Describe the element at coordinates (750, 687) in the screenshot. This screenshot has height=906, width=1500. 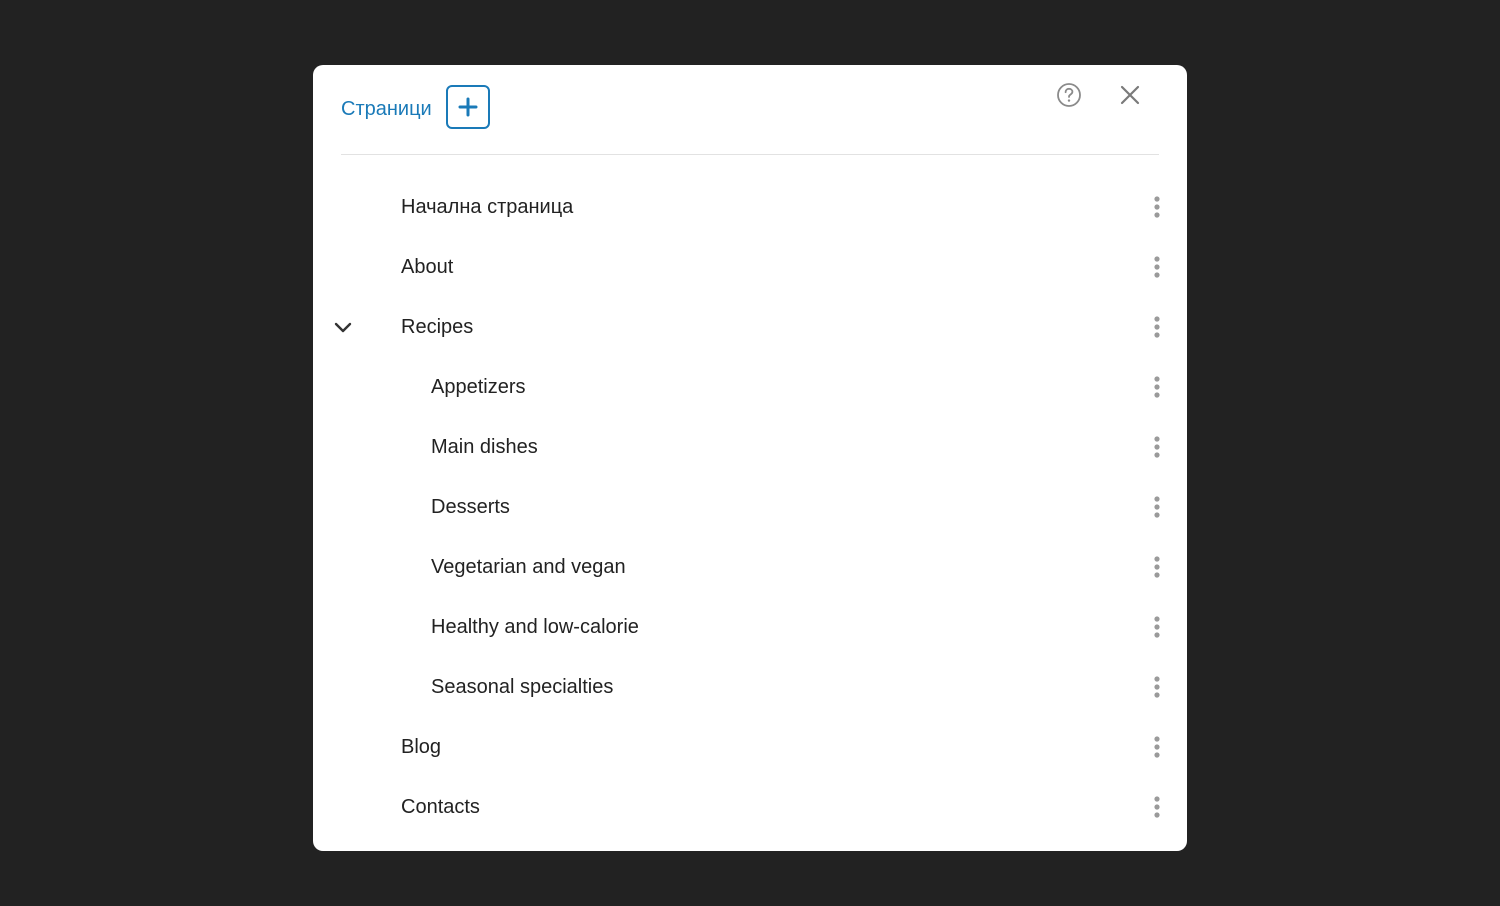
I see `subpage-row: Seasonal specialties` at that location.